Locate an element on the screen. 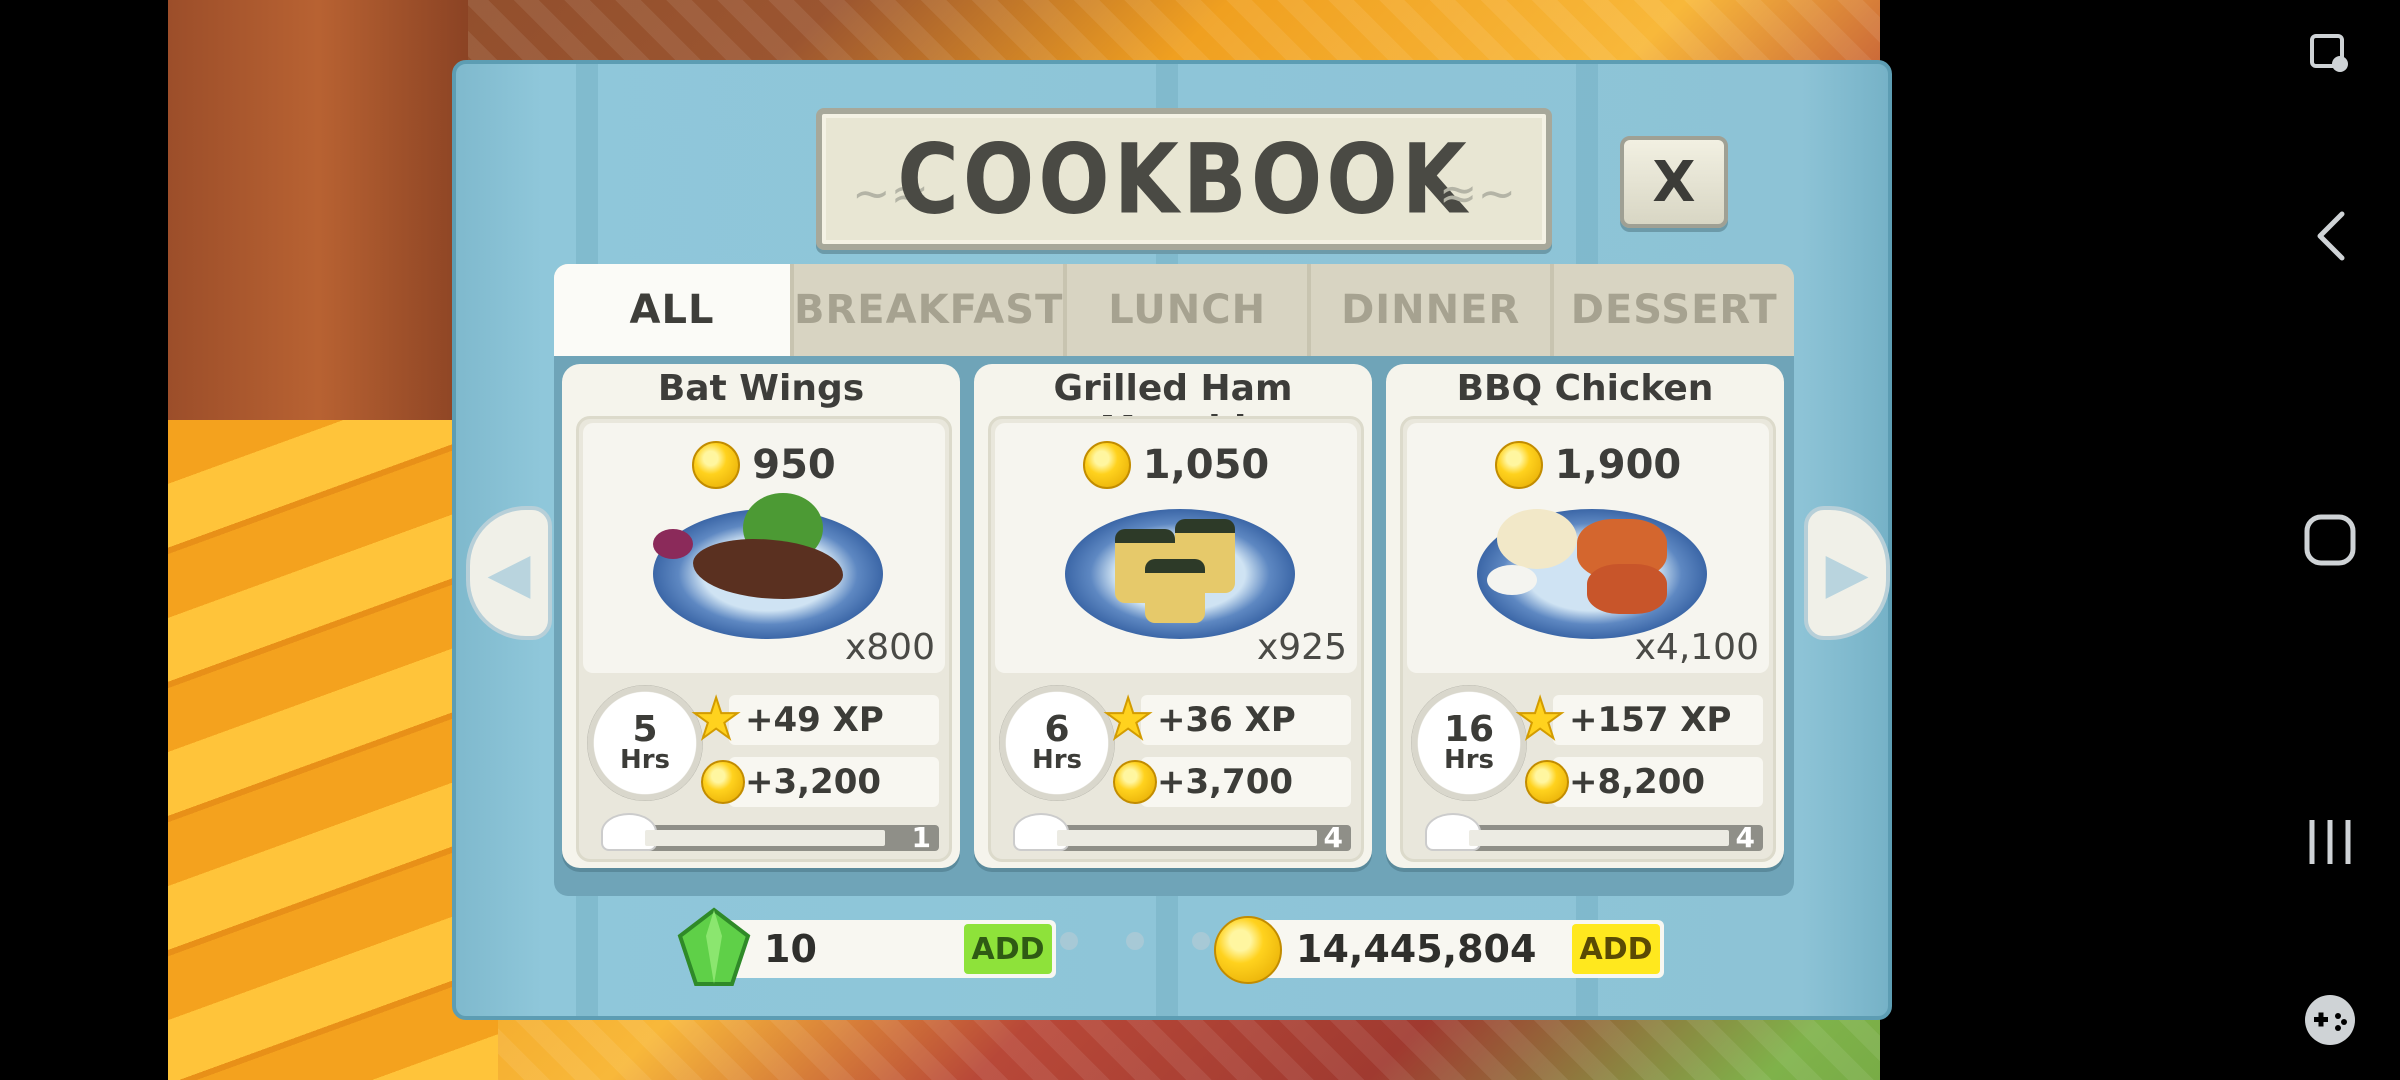  coin-reward: +3,700 is located at coordinates (1232, 782).